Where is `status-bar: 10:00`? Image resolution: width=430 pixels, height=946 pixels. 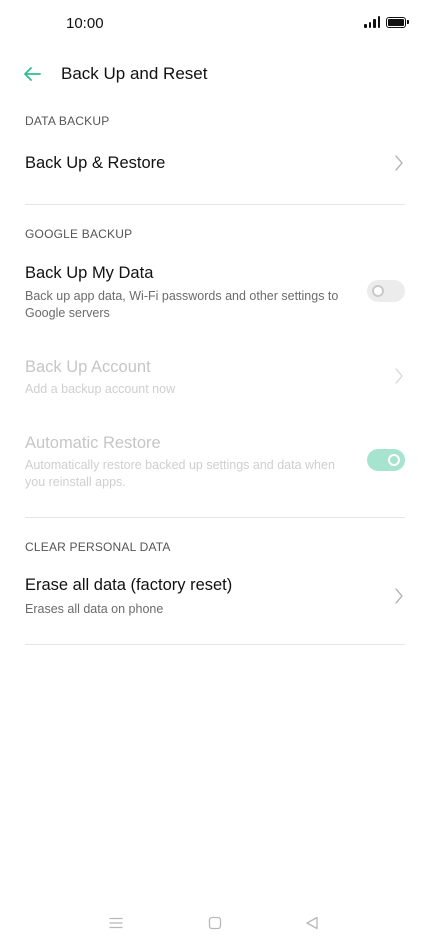 status-bar: 10:00 is located at coordinates (215, 24).